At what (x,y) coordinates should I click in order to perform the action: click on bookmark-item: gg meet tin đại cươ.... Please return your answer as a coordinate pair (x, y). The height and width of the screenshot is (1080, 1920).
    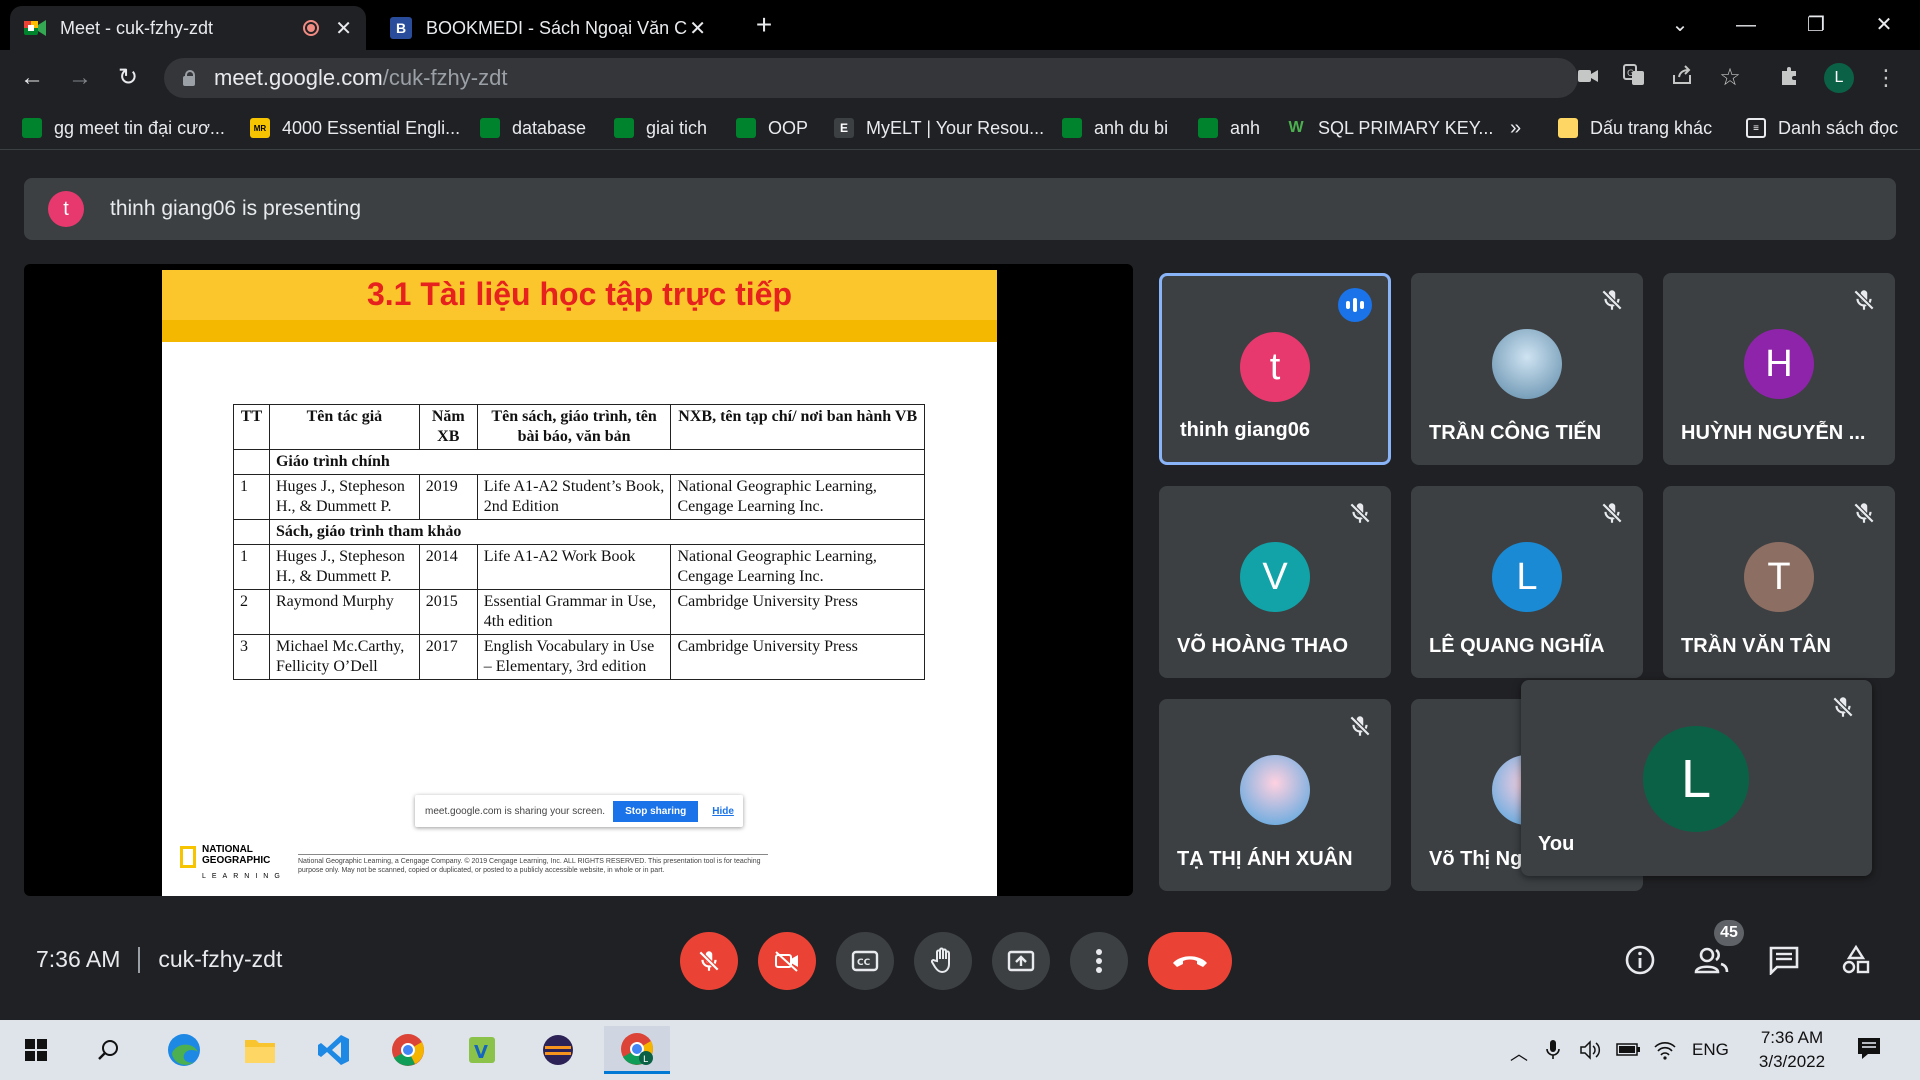
    Looking at the image, I should click on (123, 128).